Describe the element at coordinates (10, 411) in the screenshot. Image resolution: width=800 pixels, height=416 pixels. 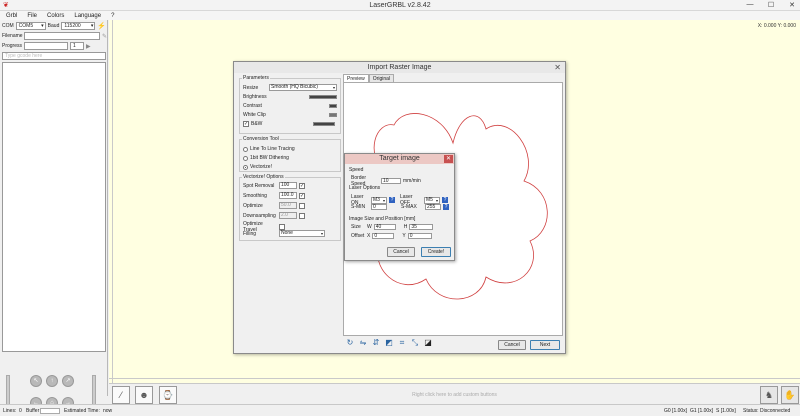
I see `lines-label: Lines:` at that location.